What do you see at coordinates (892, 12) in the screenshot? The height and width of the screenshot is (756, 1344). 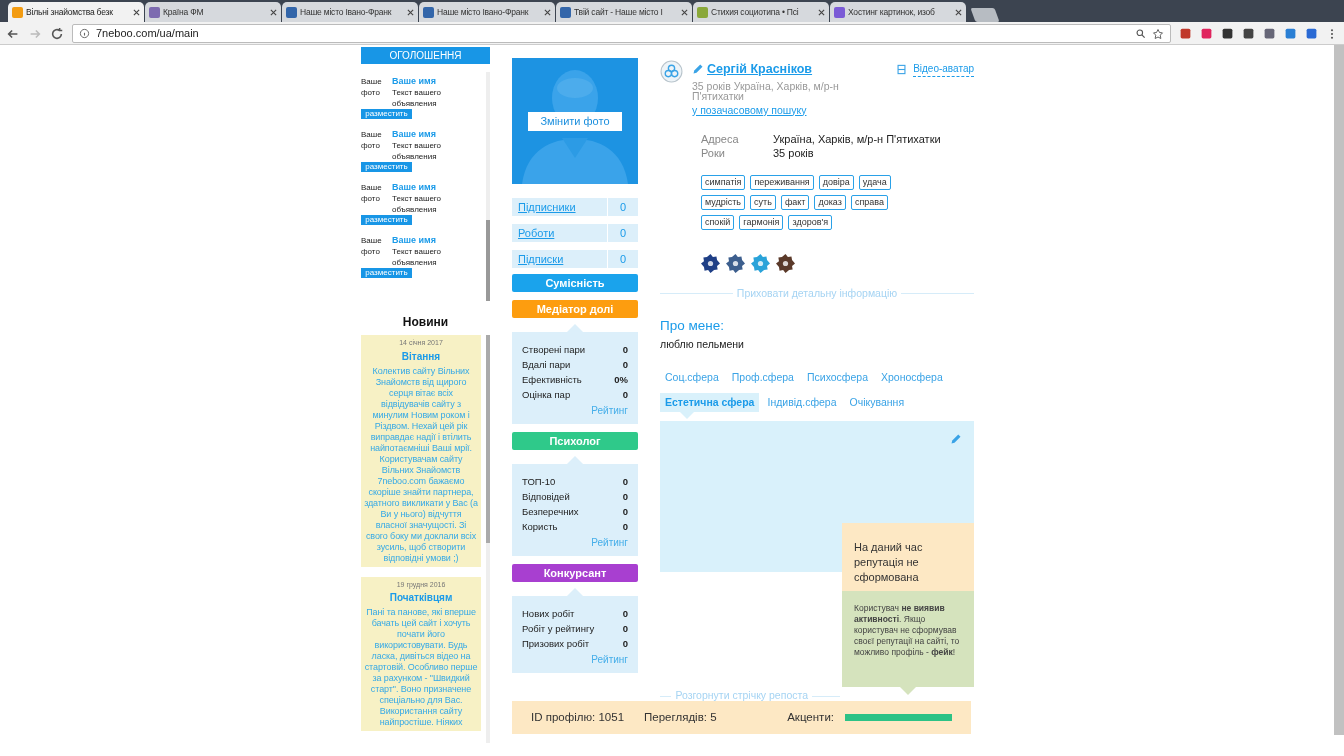 I see `tab-title: Хостинг картинок, изоб` at bounding box center [892, 12].